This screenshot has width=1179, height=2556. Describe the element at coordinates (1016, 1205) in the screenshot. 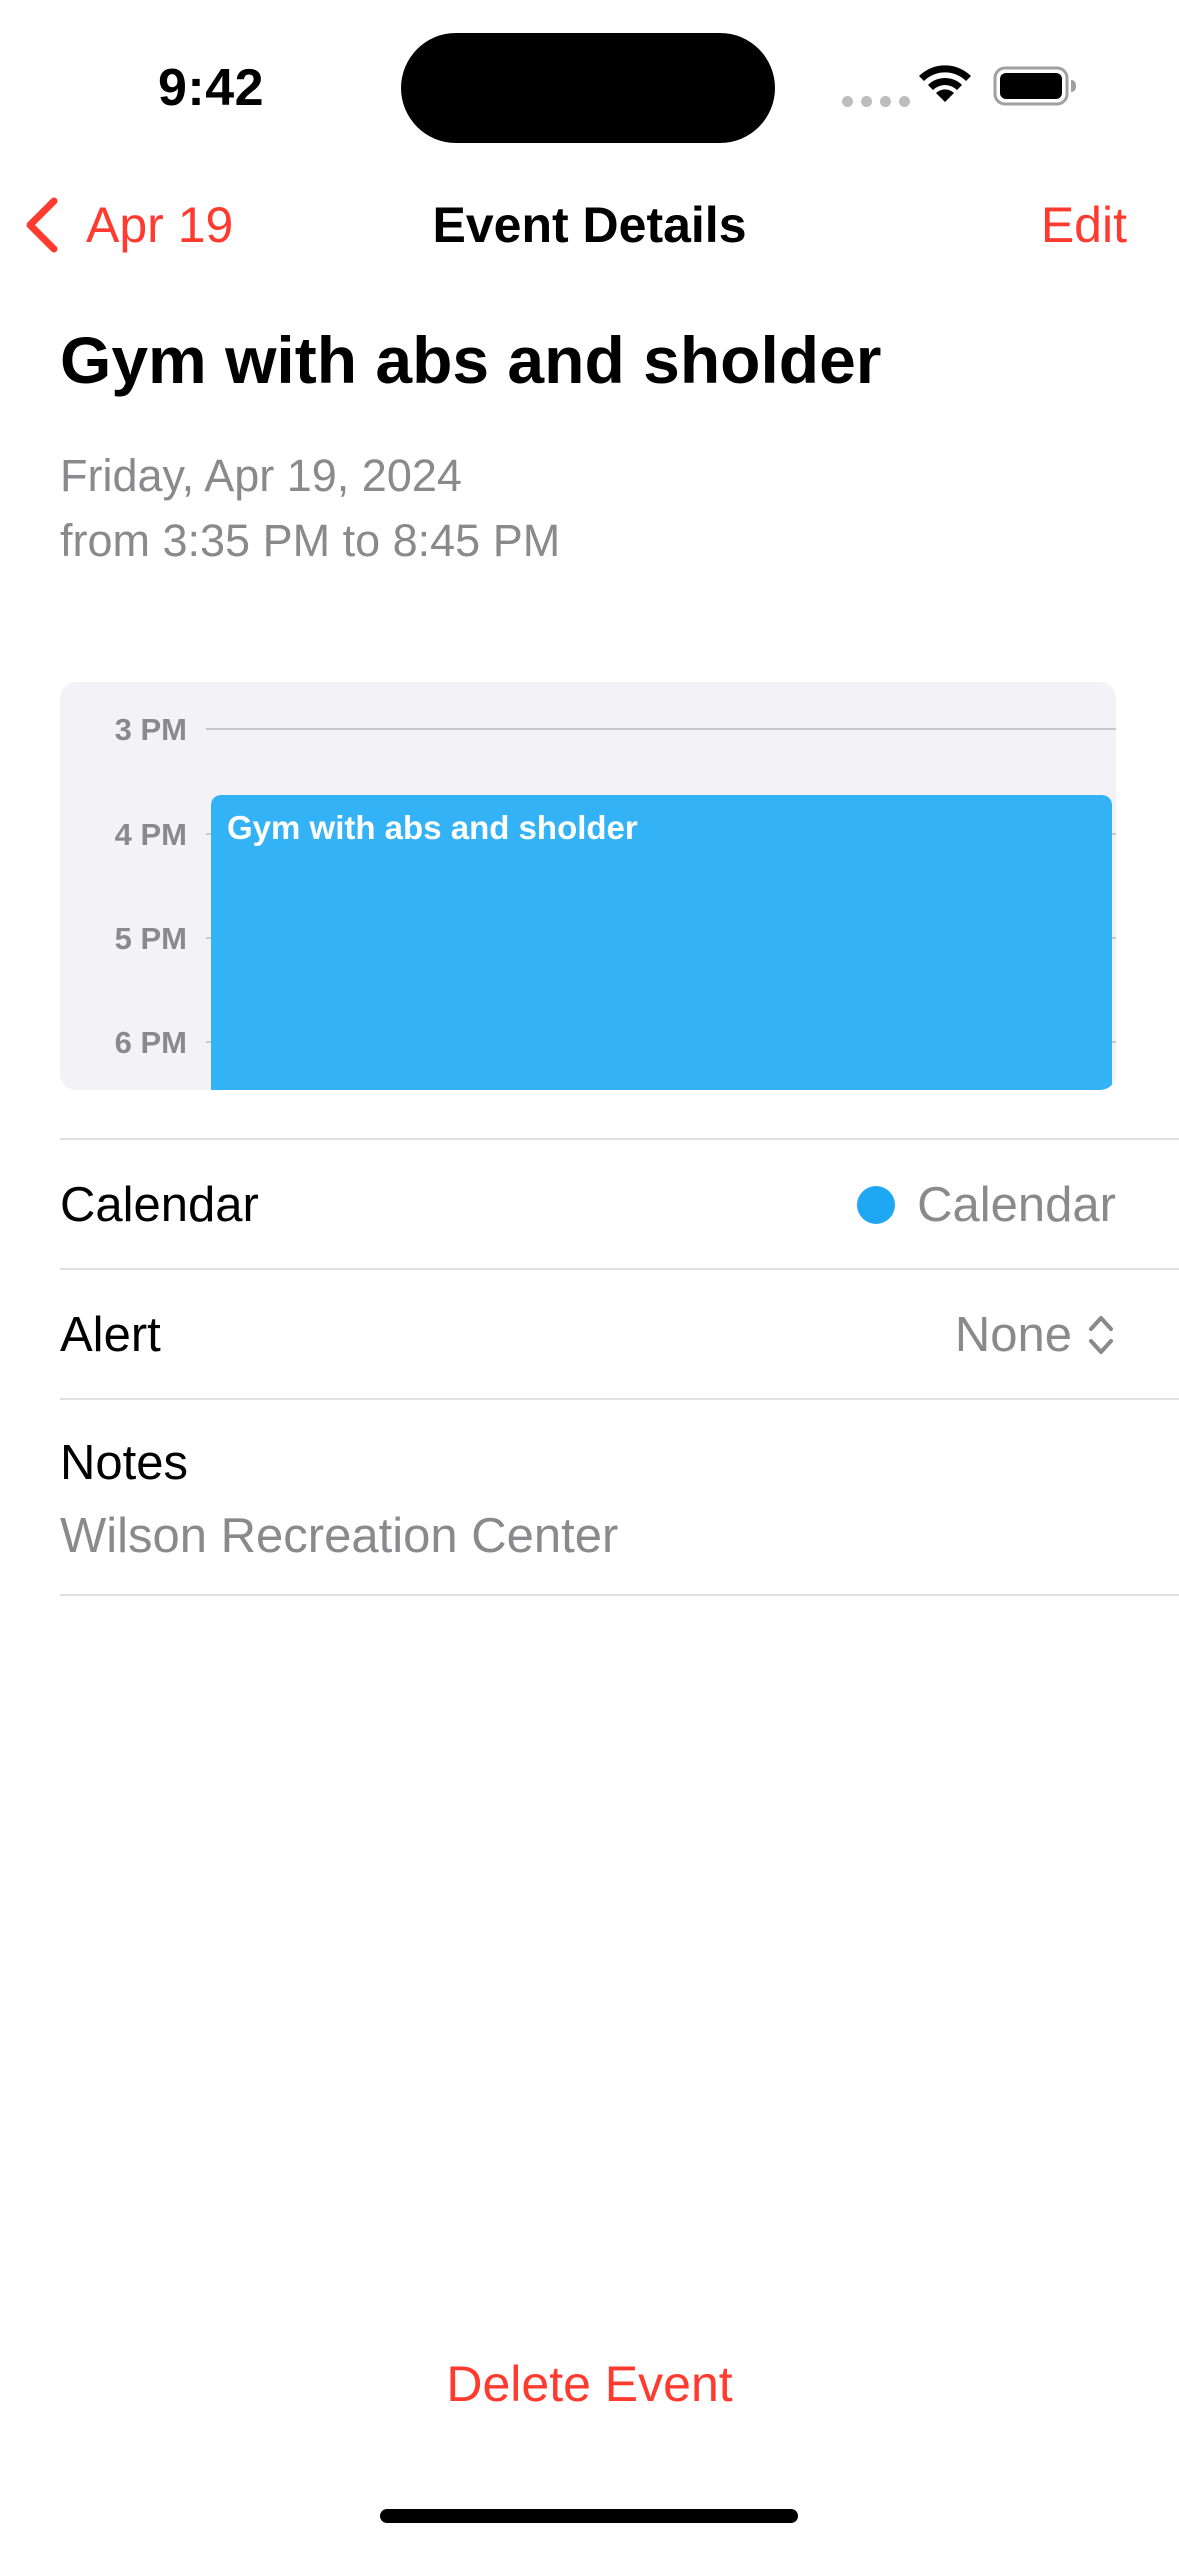

I see `calendar-value: Calendar` at that location.